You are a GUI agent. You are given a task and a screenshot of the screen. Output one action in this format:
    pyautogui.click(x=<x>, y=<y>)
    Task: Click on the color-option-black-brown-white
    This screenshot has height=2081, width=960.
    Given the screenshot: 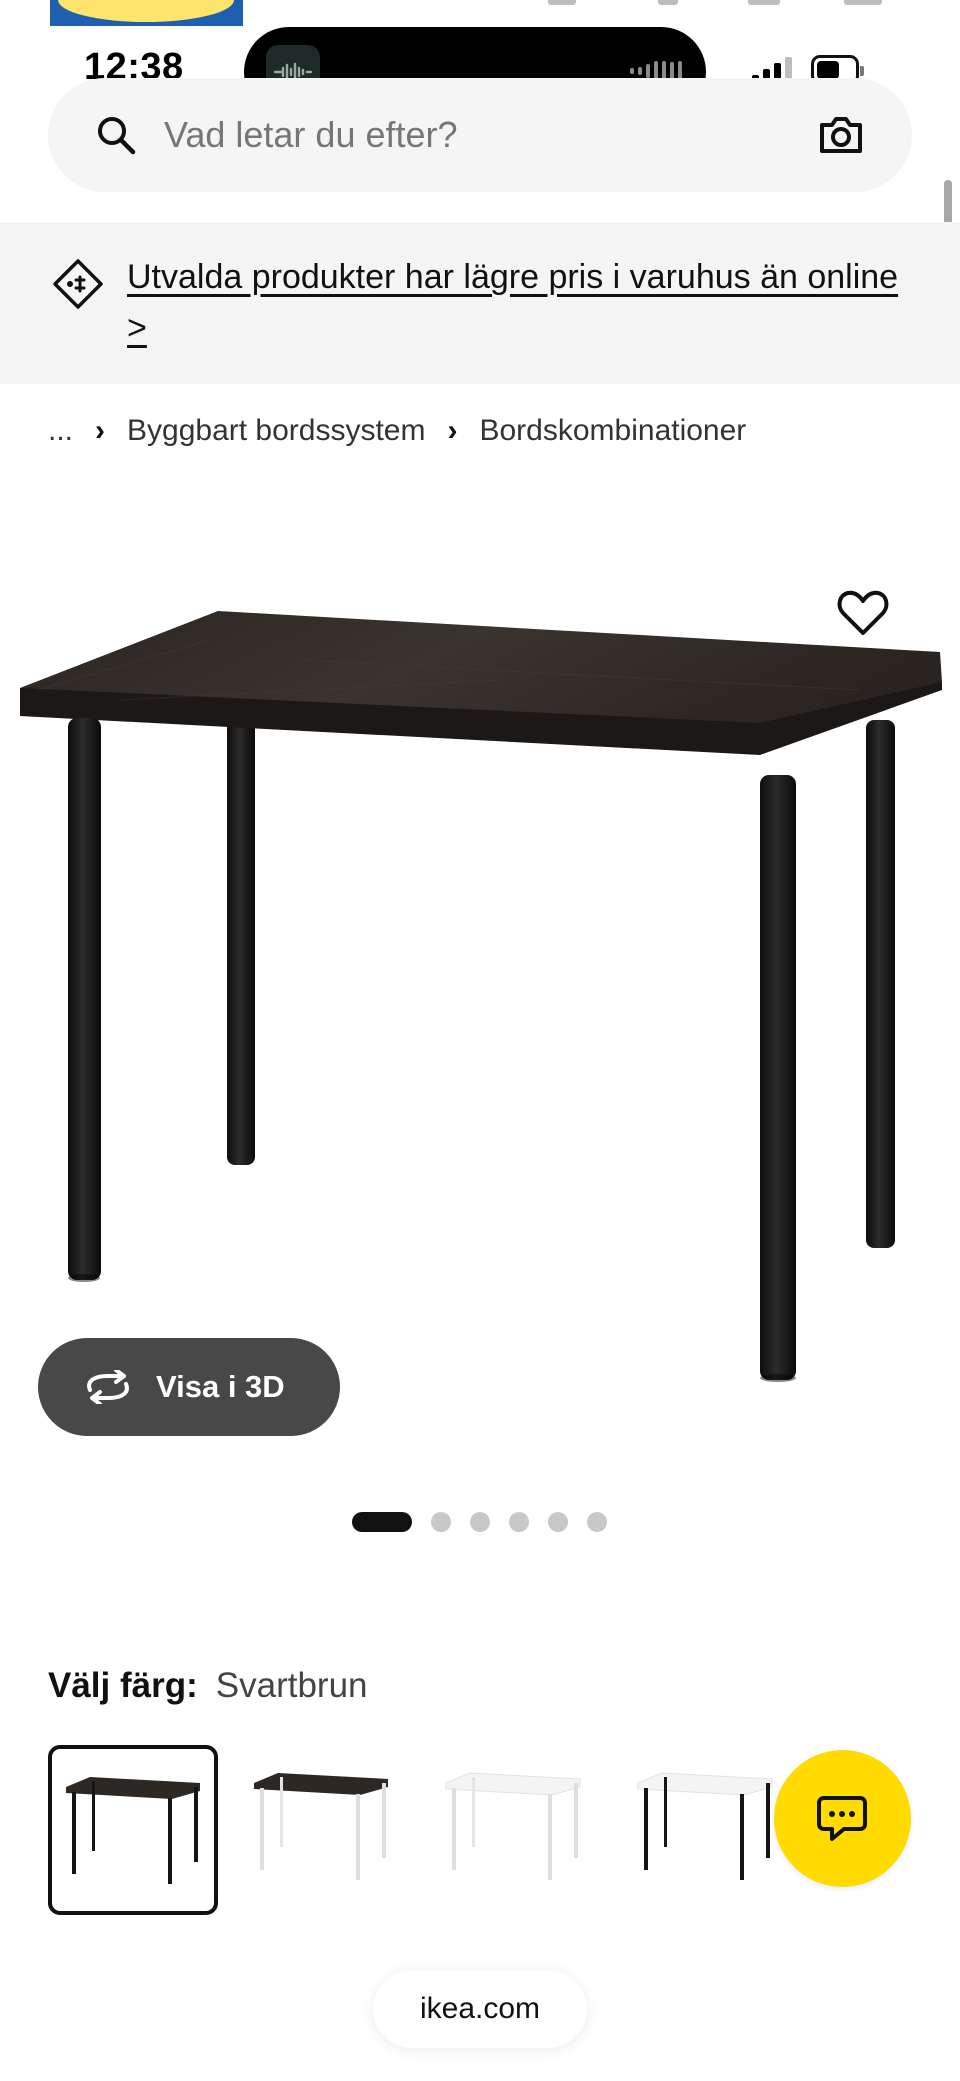 What is the action you would take?
    pyautogui.click(x=325, y=1830)
    